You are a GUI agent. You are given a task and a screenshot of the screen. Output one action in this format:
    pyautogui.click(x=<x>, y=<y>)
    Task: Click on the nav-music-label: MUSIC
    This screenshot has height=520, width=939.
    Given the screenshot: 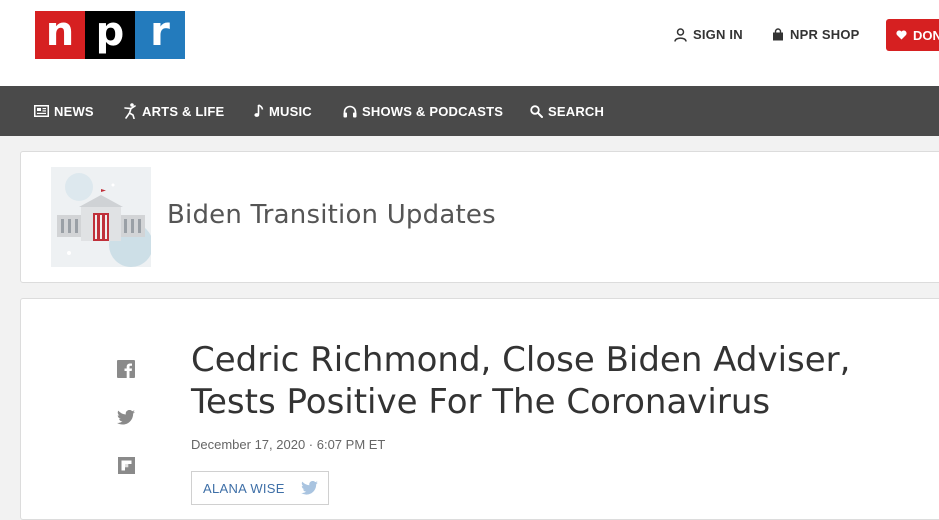 What is the action you would take?
    pyautogui.click(x=290, y=111)
    